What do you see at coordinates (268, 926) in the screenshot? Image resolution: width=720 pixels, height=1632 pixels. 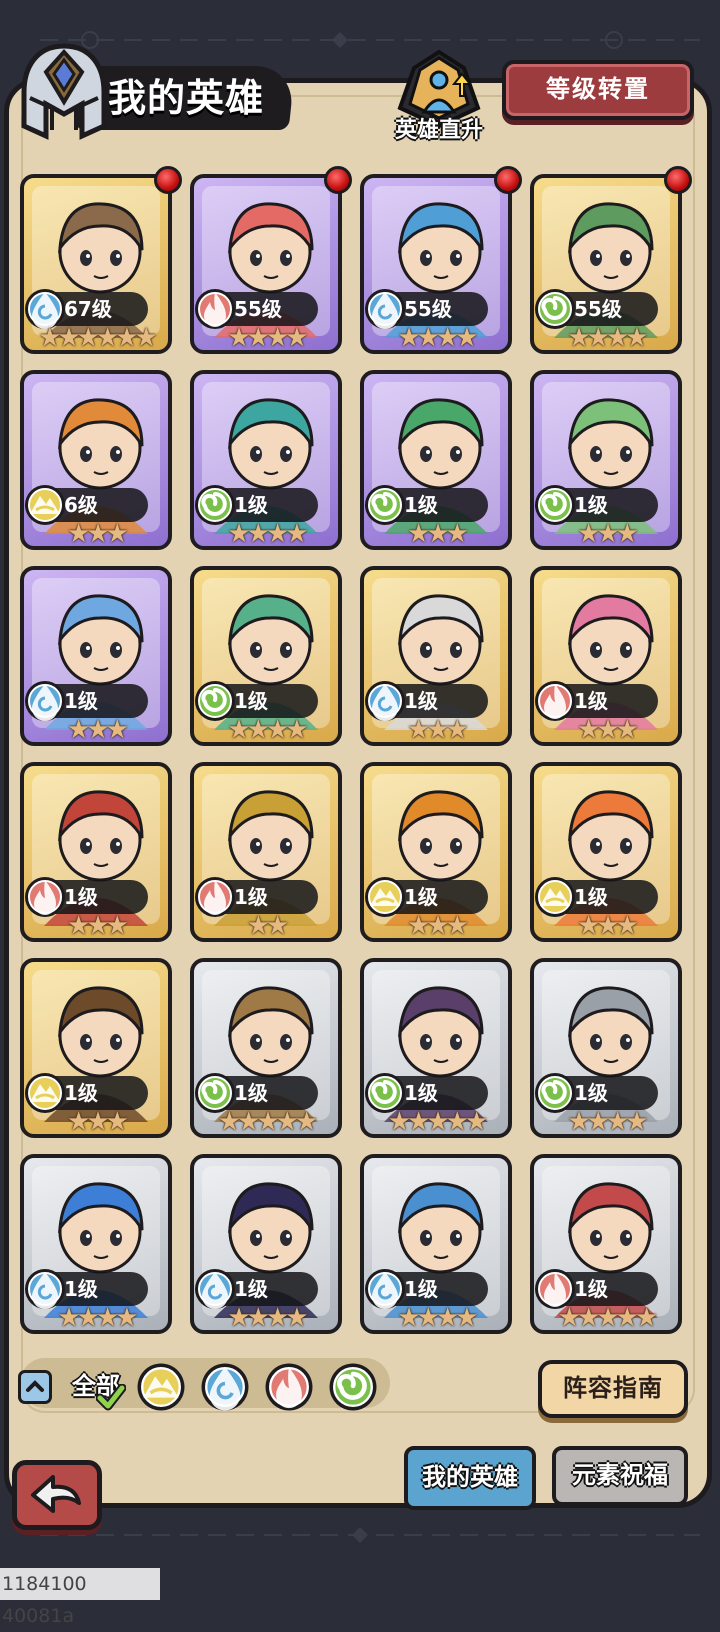 I see `hero-stars: ★★` at bounding box center [268, 926].